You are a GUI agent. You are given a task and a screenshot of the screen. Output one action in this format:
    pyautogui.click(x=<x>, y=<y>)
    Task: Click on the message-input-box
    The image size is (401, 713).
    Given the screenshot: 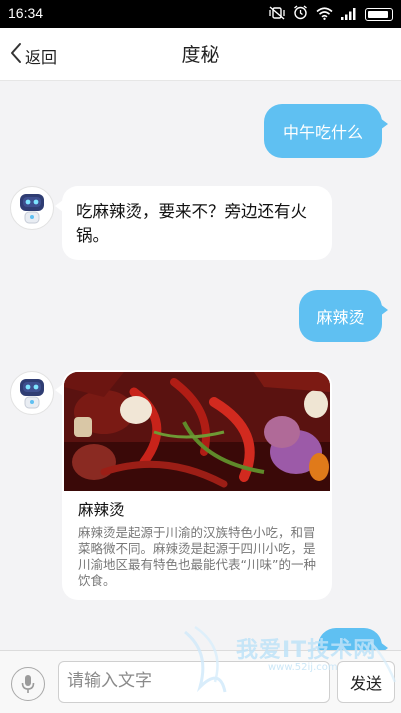 What is the action you would take?
    pyautogui.click(x=194, y=682)
    